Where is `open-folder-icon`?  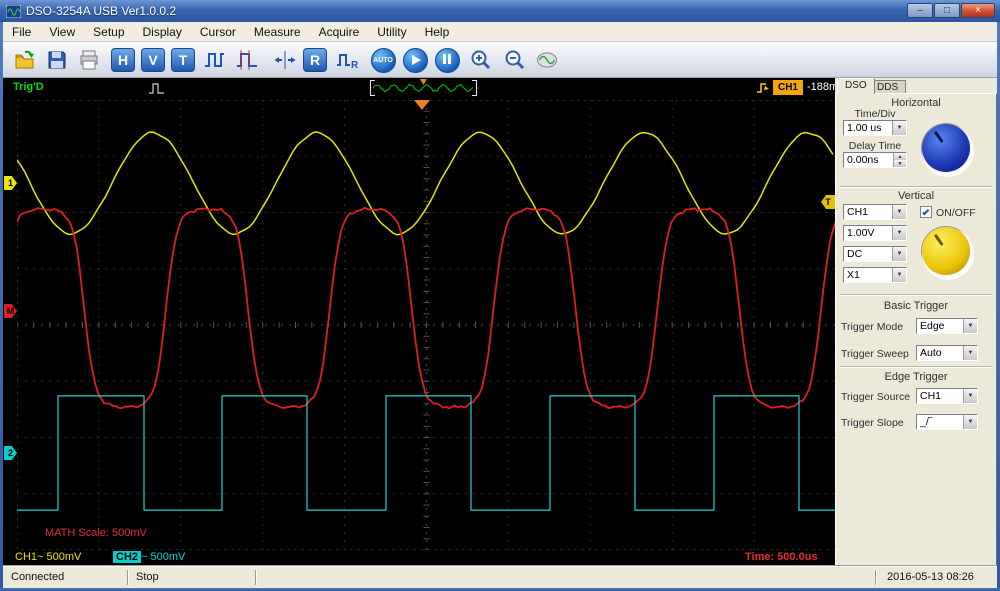
open-folder-icon is located at coordinates (24, 59).